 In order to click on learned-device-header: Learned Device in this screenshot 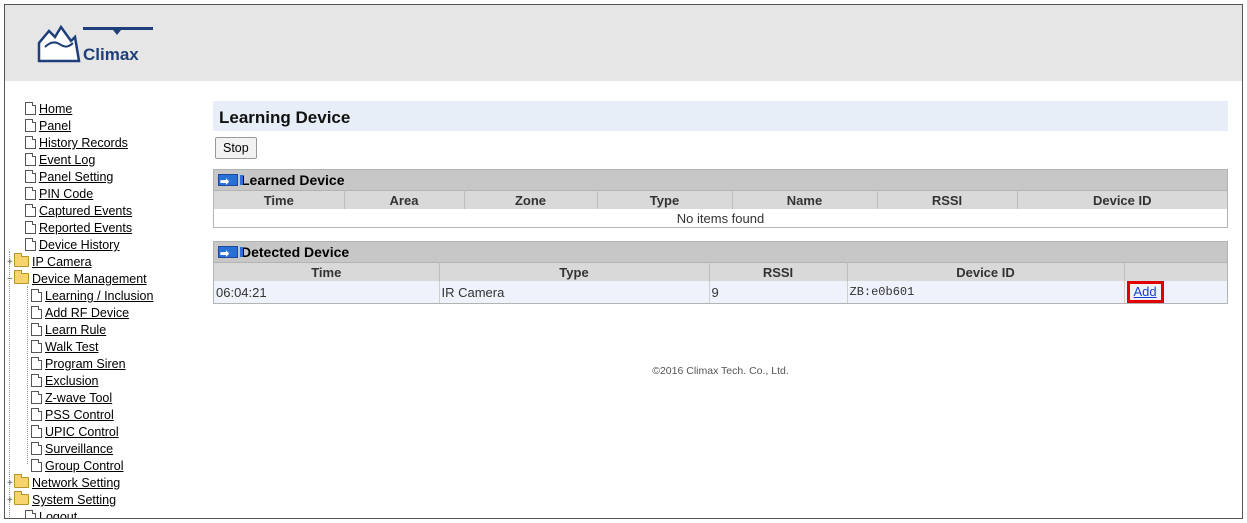, I will do `click(720, 181)`.